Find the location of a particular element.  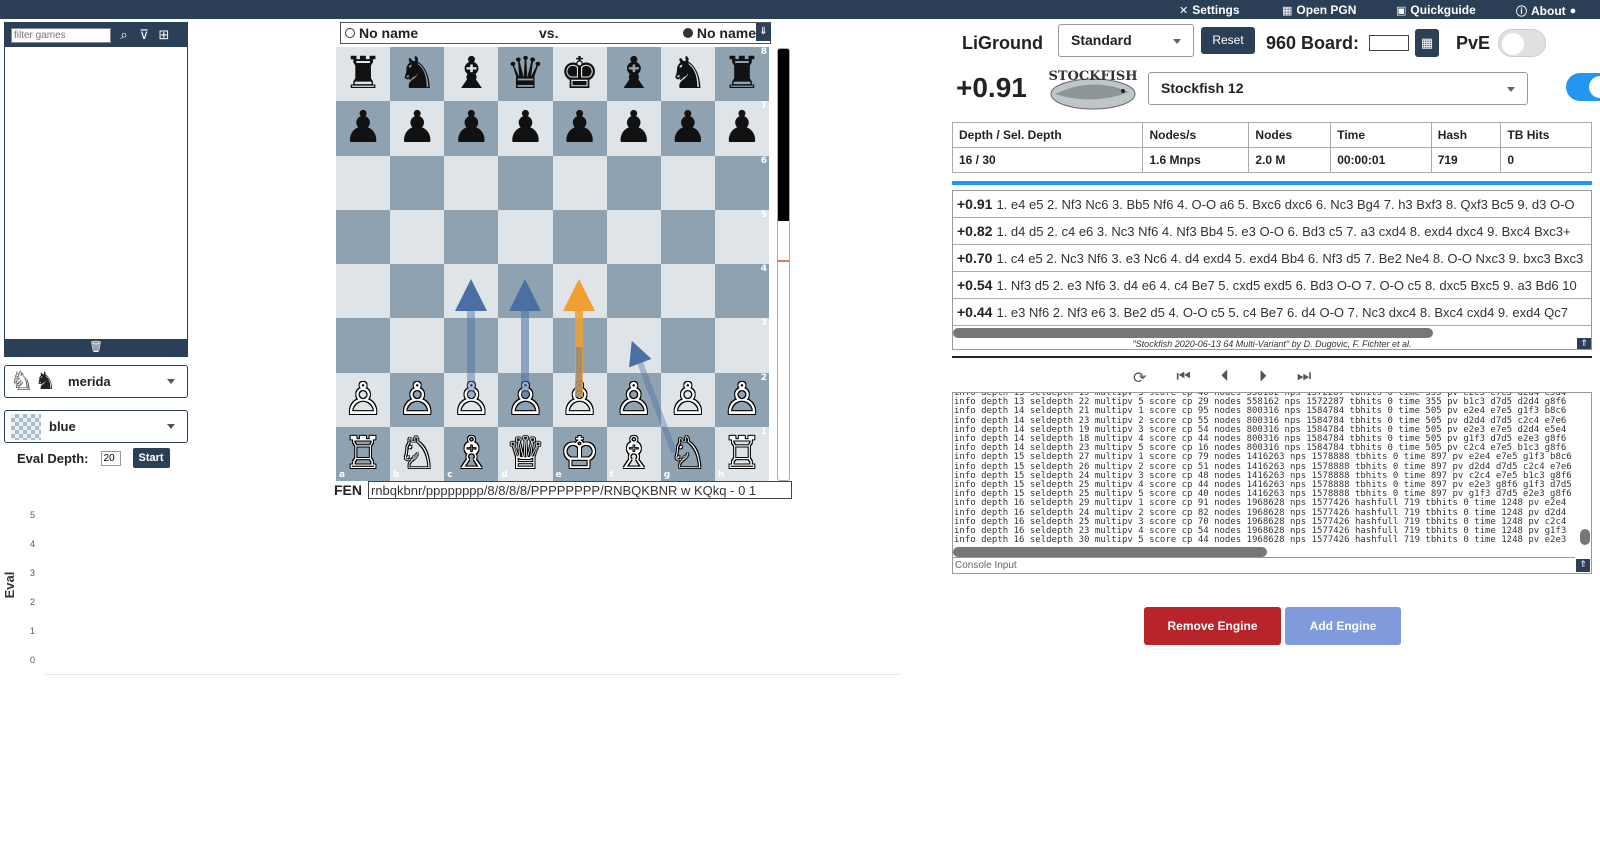

engine-toggle is located at coordinates (1583, 87).